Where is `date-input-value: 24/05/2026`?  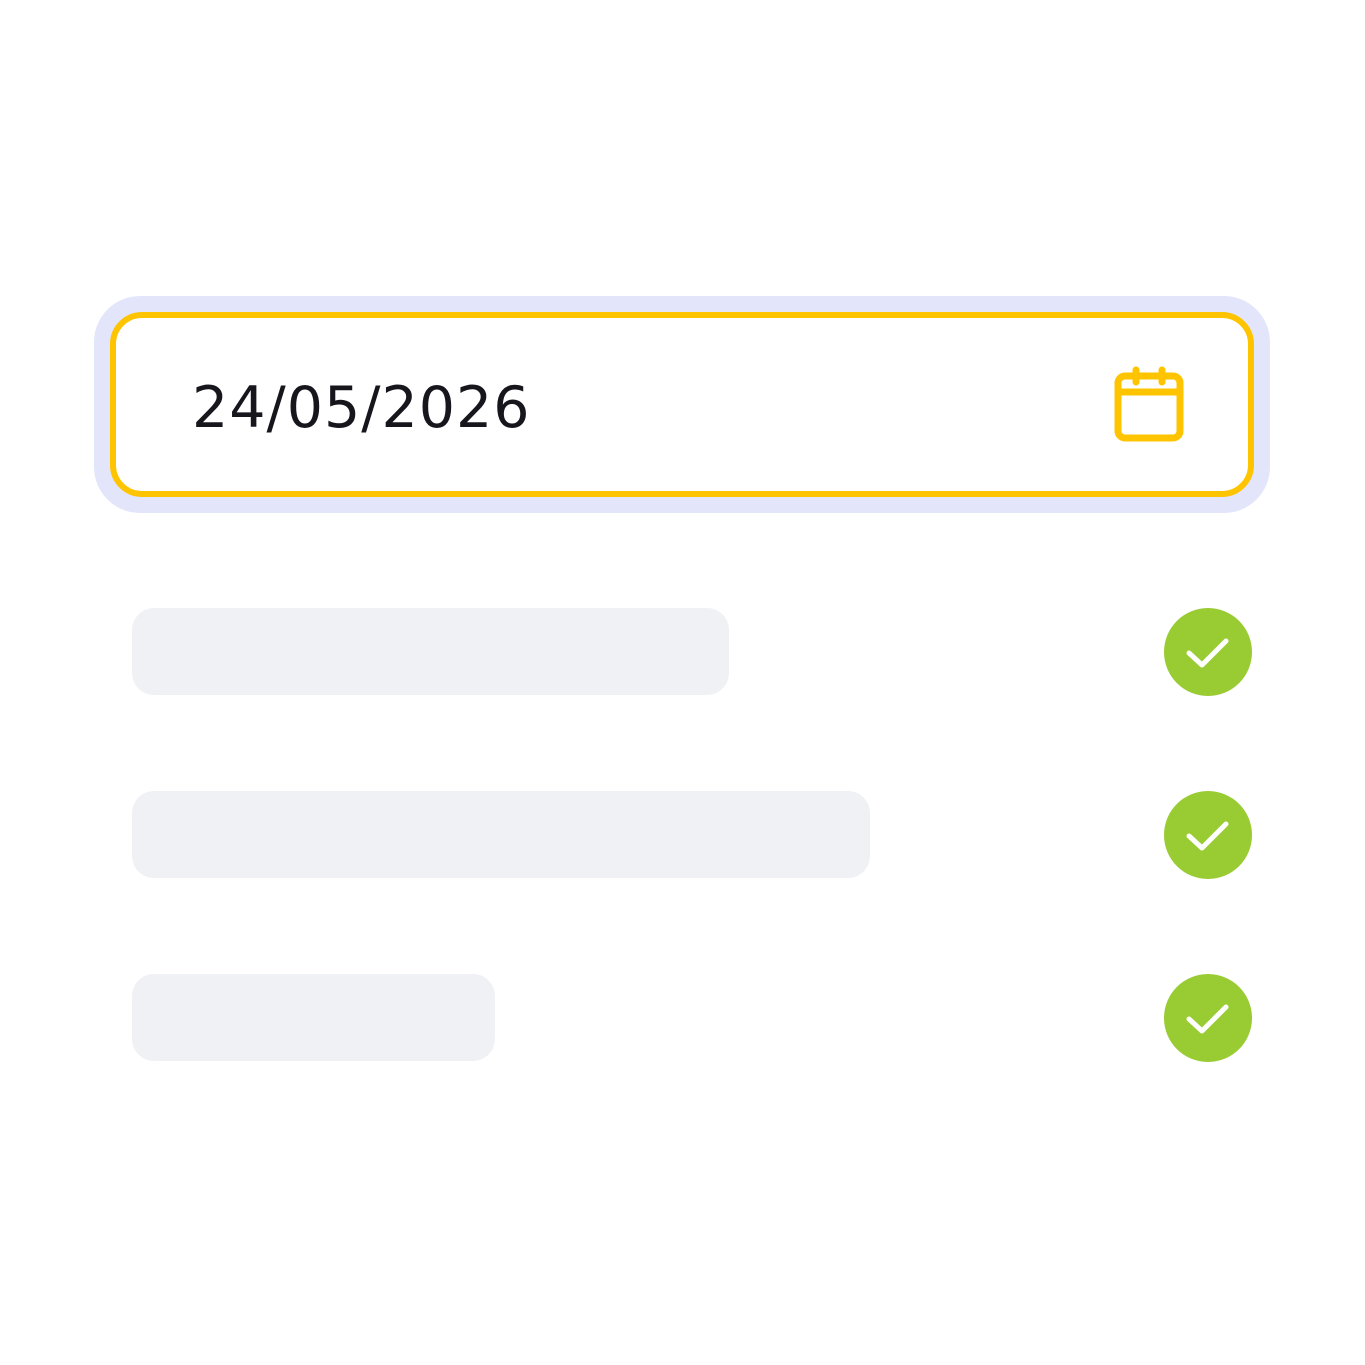
date-input-value: 24/05/2026 is located at coordinates (361, 408).